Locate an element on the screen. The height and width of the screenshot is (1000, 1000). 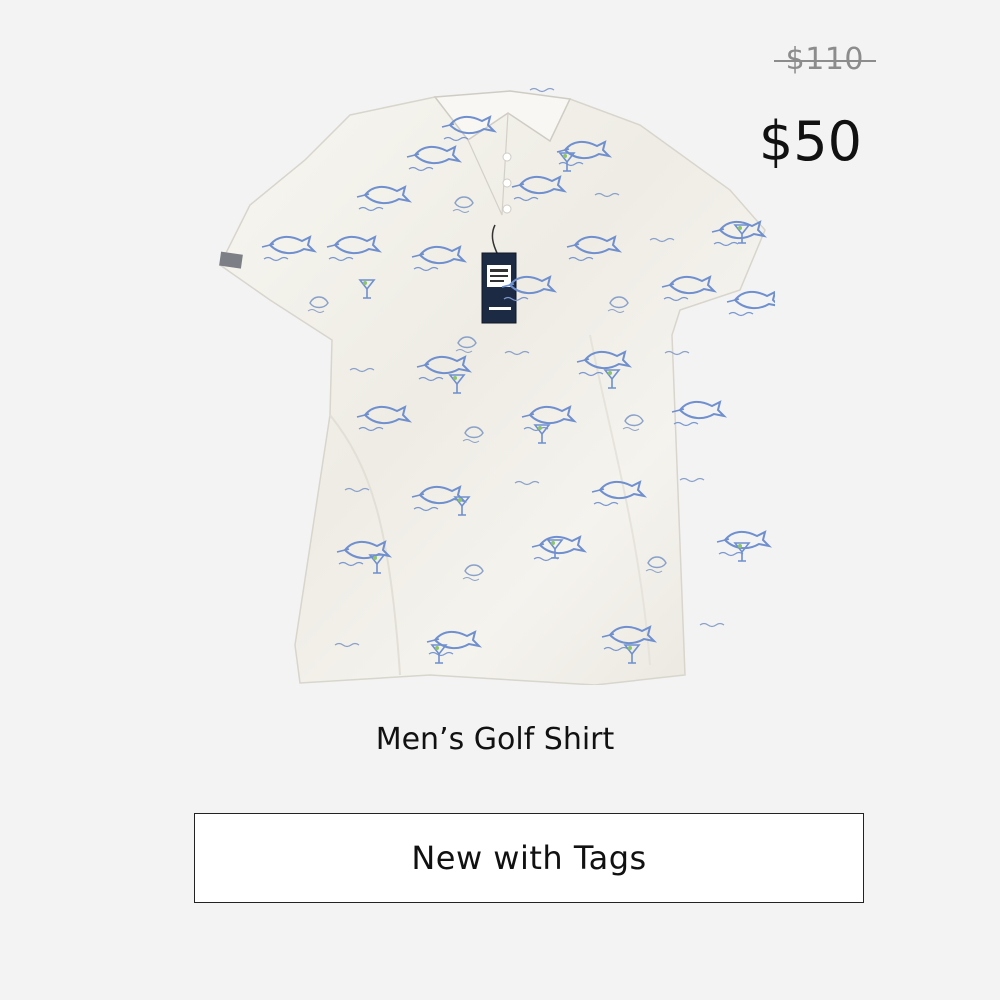
original-price: $110 is located at coordinates (824, 59).